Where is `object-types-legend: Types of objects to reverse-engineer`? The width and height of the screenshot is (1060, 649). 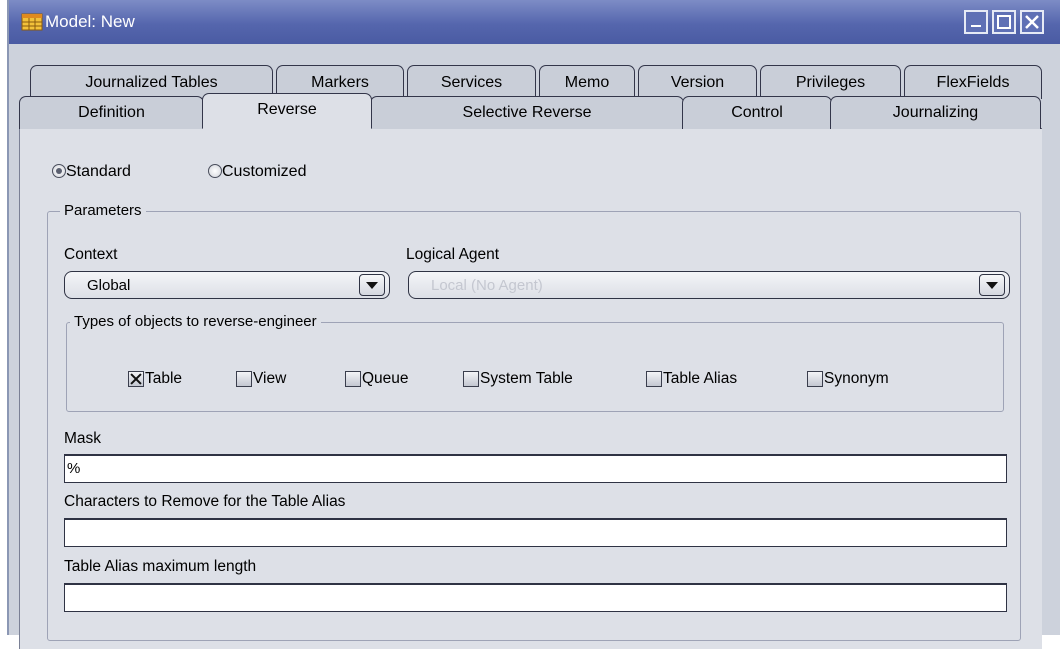 object-types-legend: Types of objects to reverse-engineer is located at coordinates (195, 321).